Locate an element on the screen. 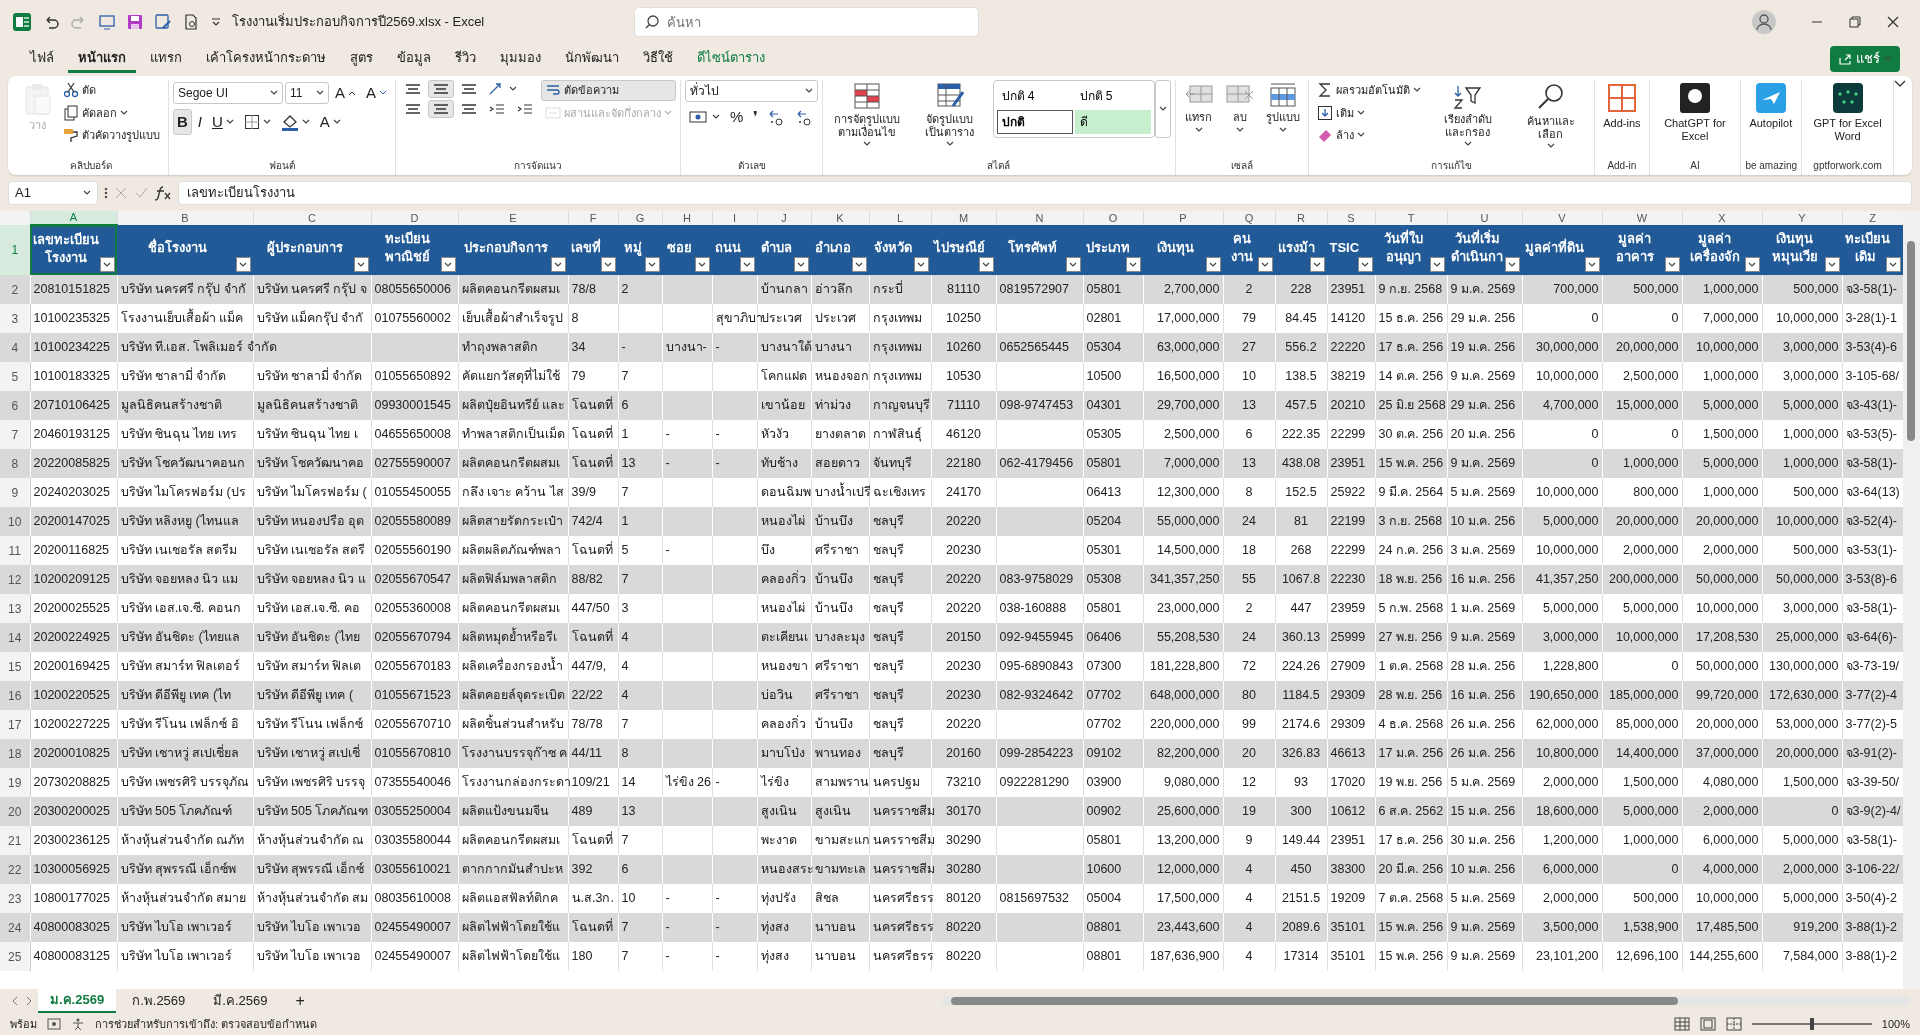 The height and width of the screenshot is (1035, 1920). column-letter: W is located at coordinates (1642, 218).